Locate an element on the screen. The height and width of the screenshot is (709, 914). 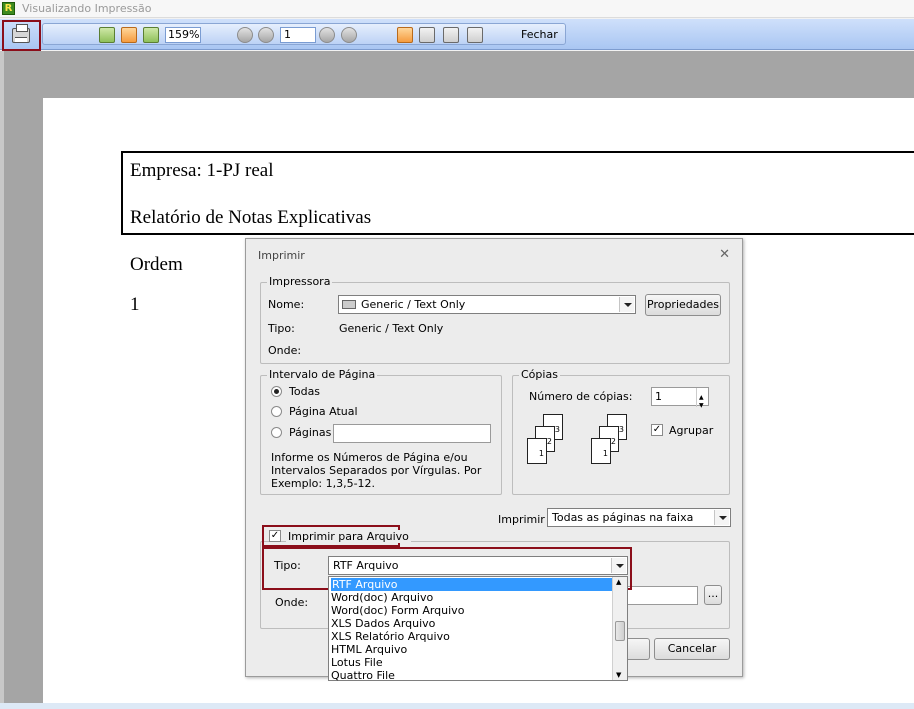
printer-type-value: Generic / Text Only is located at coordinates (391, 328).